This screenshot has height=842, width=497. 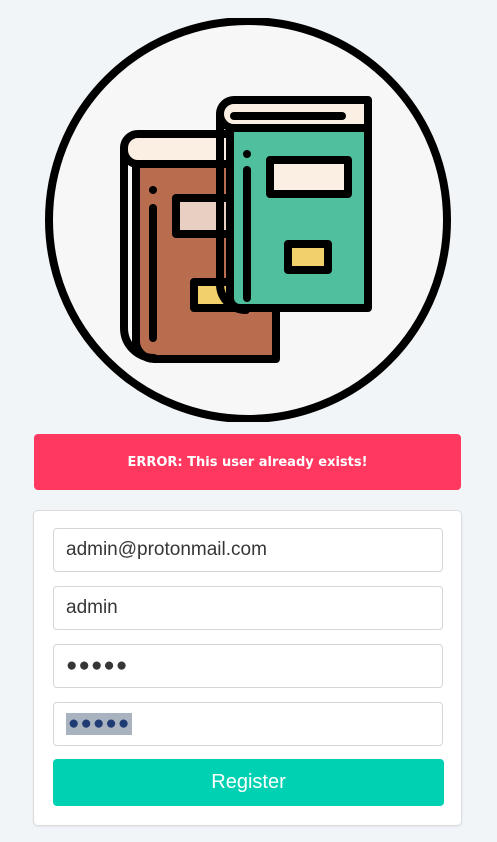 What do you see at coordinates (248, 724) in the screenshot?
I see `confirm-password-field: ●●●●●` at bounding box center [248, 724].